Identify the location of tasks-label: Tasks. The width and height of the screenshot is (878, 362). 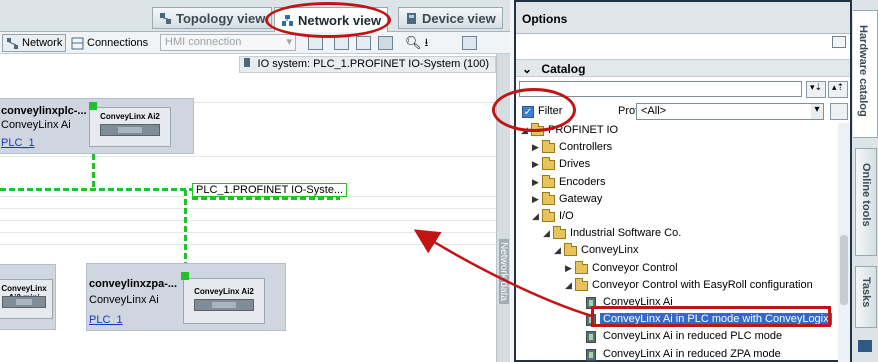
(866, 292).